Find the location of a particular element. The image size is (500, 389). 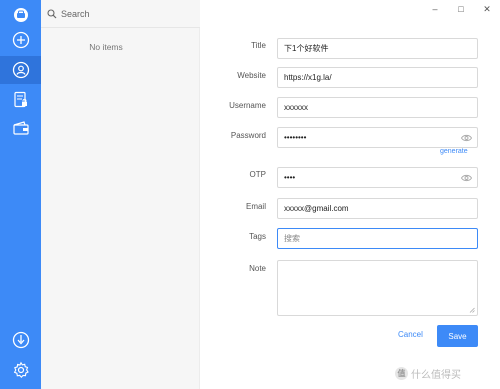

watermark: 值 什么值得买 is located at coordinates (428, 373).